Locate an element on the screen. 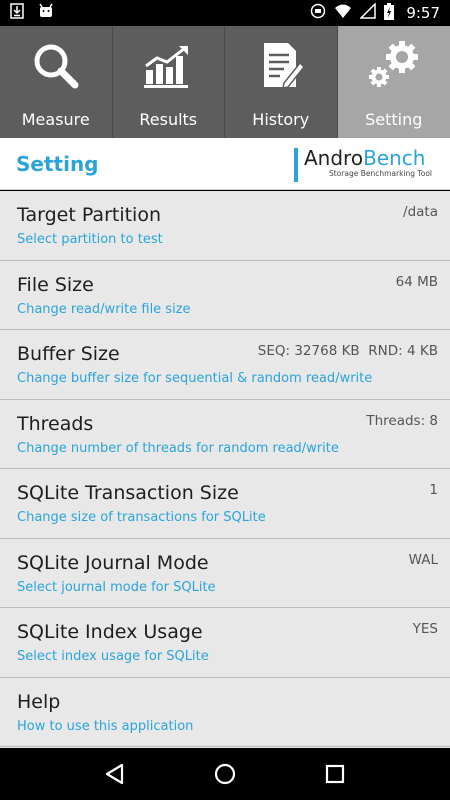 This screenshot has height=800, width=450. tab-bar: Measure Results History Setting is located at coordinates (225, 82).